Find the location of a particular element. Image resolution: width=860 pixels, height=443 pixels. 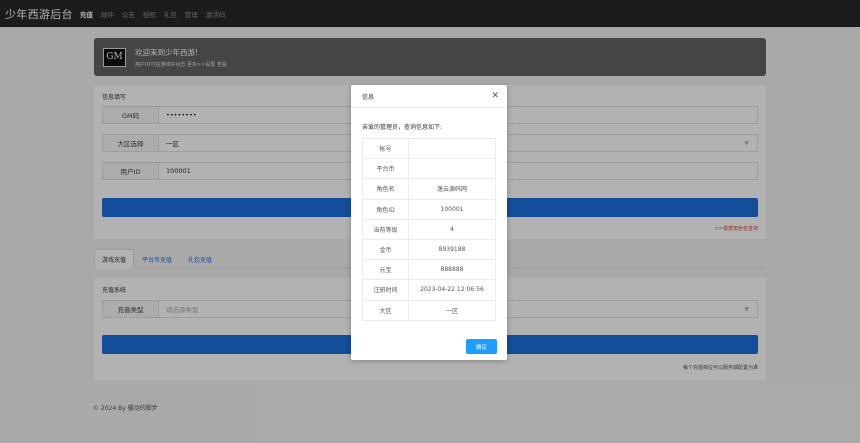

table-row: 元宝 888888 is located at coordinates (429, 270).